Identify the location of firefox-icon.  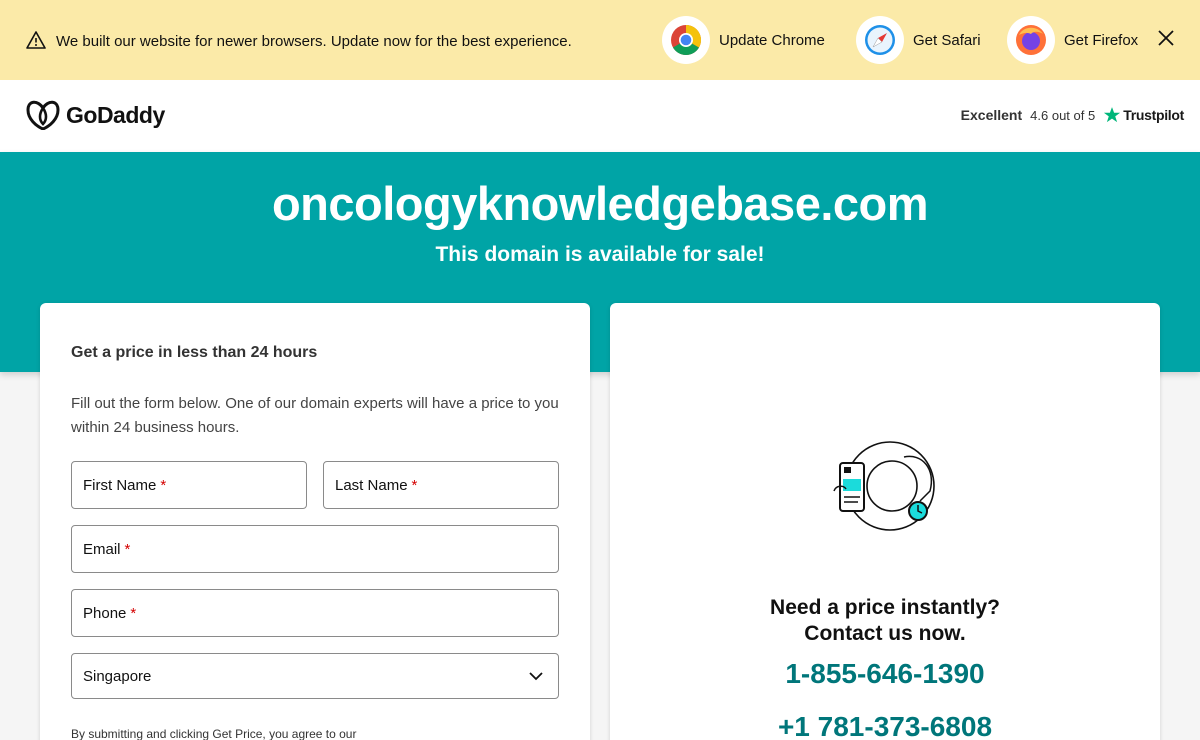
(1031, 40).